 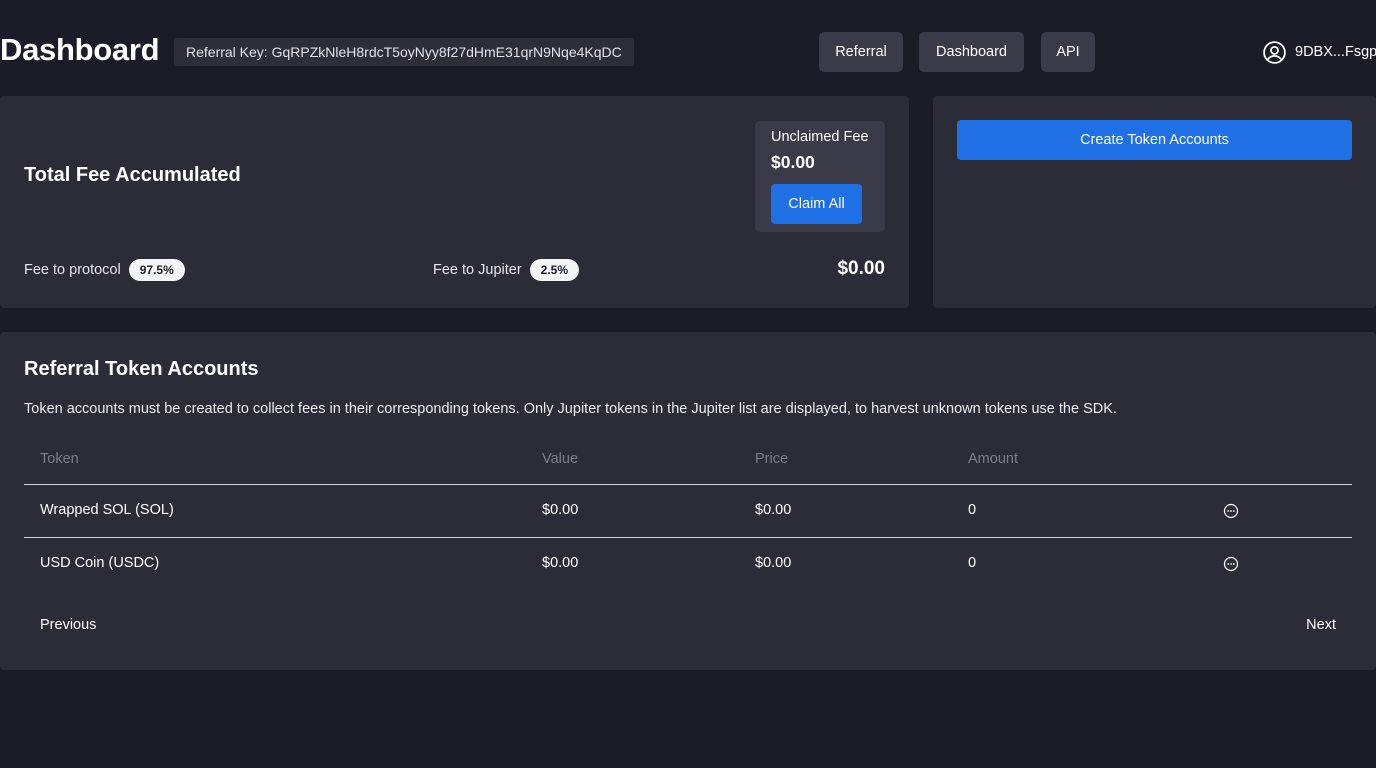 I want to click on referral-key-label: Referral Key:, so click(x=227, y=52).